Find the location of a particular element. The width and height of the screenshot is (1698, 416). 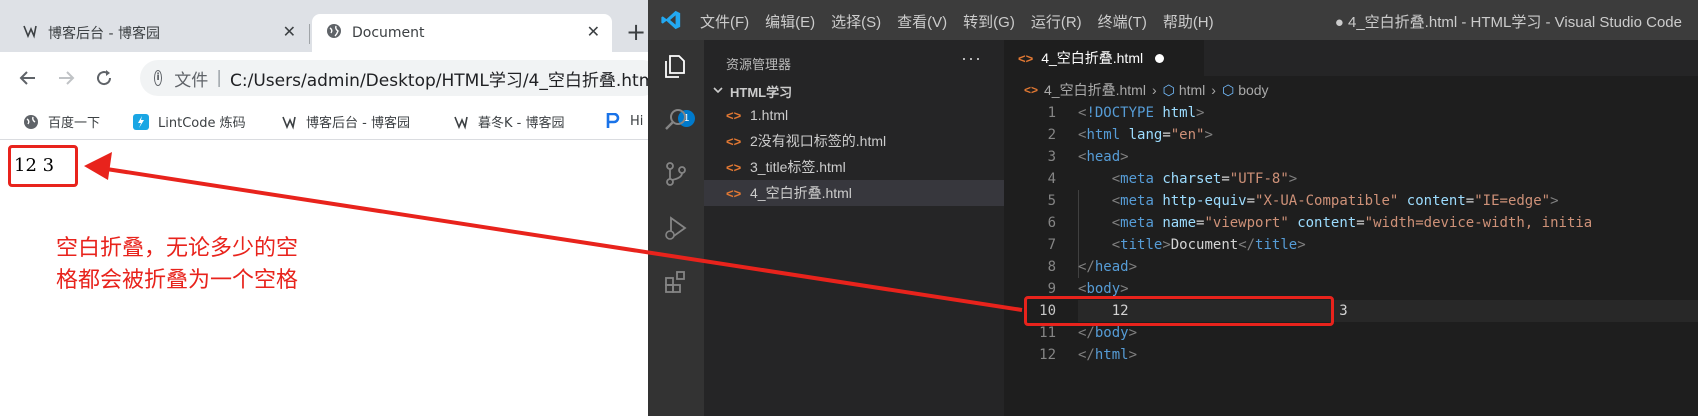

line-number: 5 is located at coordinates (1051, 201).